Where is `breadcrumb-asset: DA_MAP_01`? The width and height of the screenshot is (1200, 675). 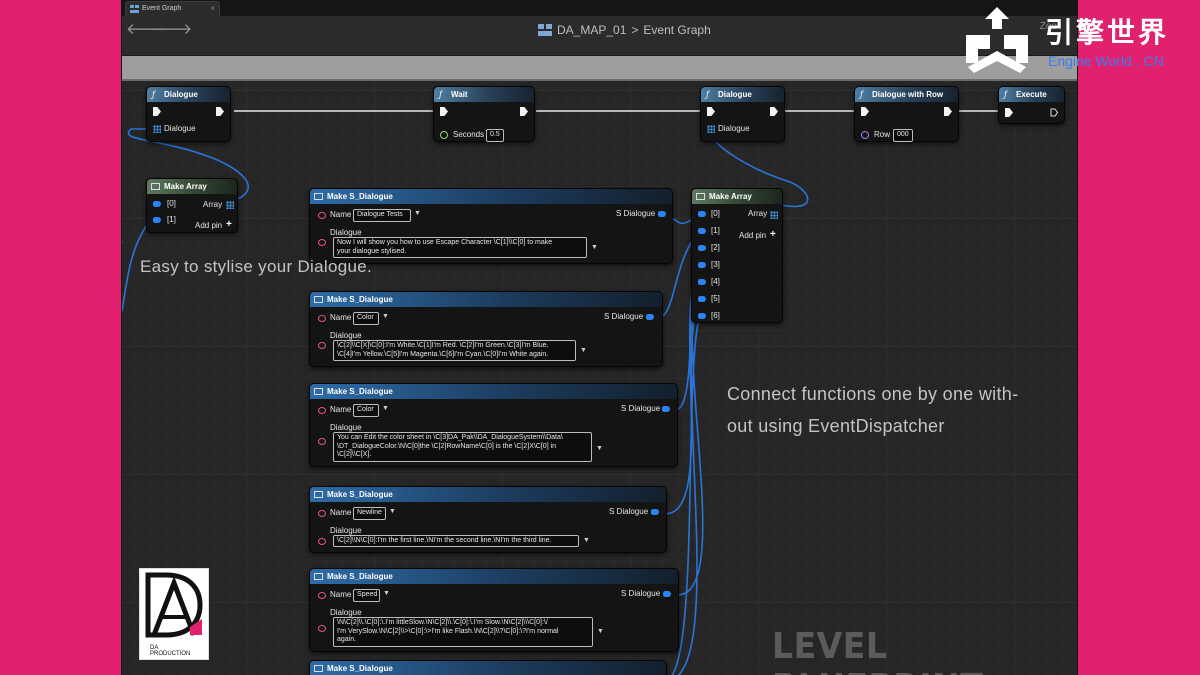 breadcrumb-asset: DA_MAP_01 is located at coordinates (591, 30).